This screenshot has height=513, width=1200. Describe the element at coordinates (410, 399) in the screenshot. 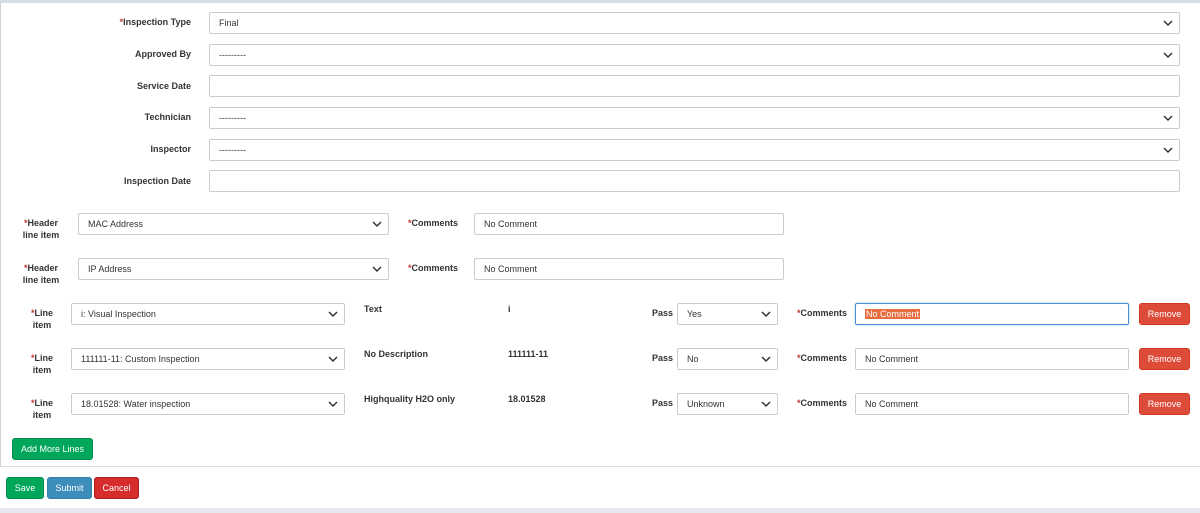

I see `line-item-description: Highquality H2O only` at that location.